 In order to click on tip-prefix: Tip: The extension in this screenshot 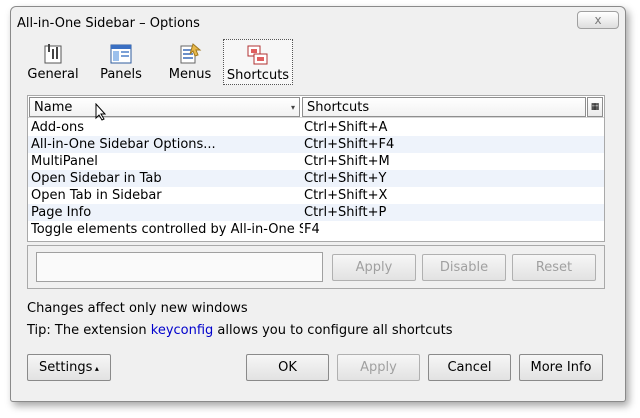, I will do `click(89, 330)`.